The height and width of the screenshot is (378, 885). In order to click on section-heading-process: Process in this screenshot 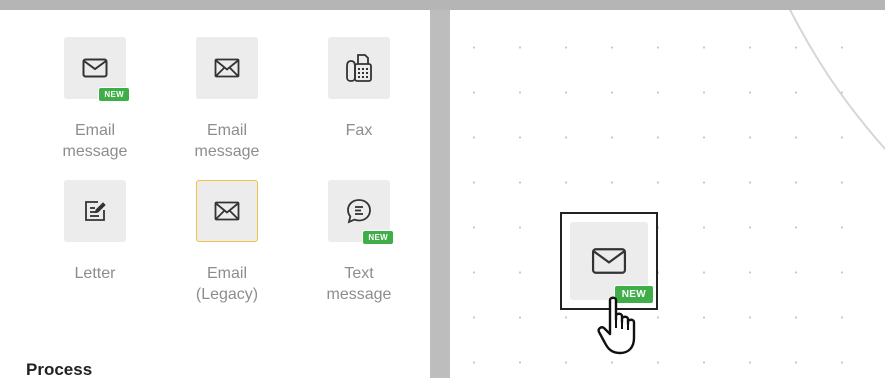, I will do `click(59, 369)`.